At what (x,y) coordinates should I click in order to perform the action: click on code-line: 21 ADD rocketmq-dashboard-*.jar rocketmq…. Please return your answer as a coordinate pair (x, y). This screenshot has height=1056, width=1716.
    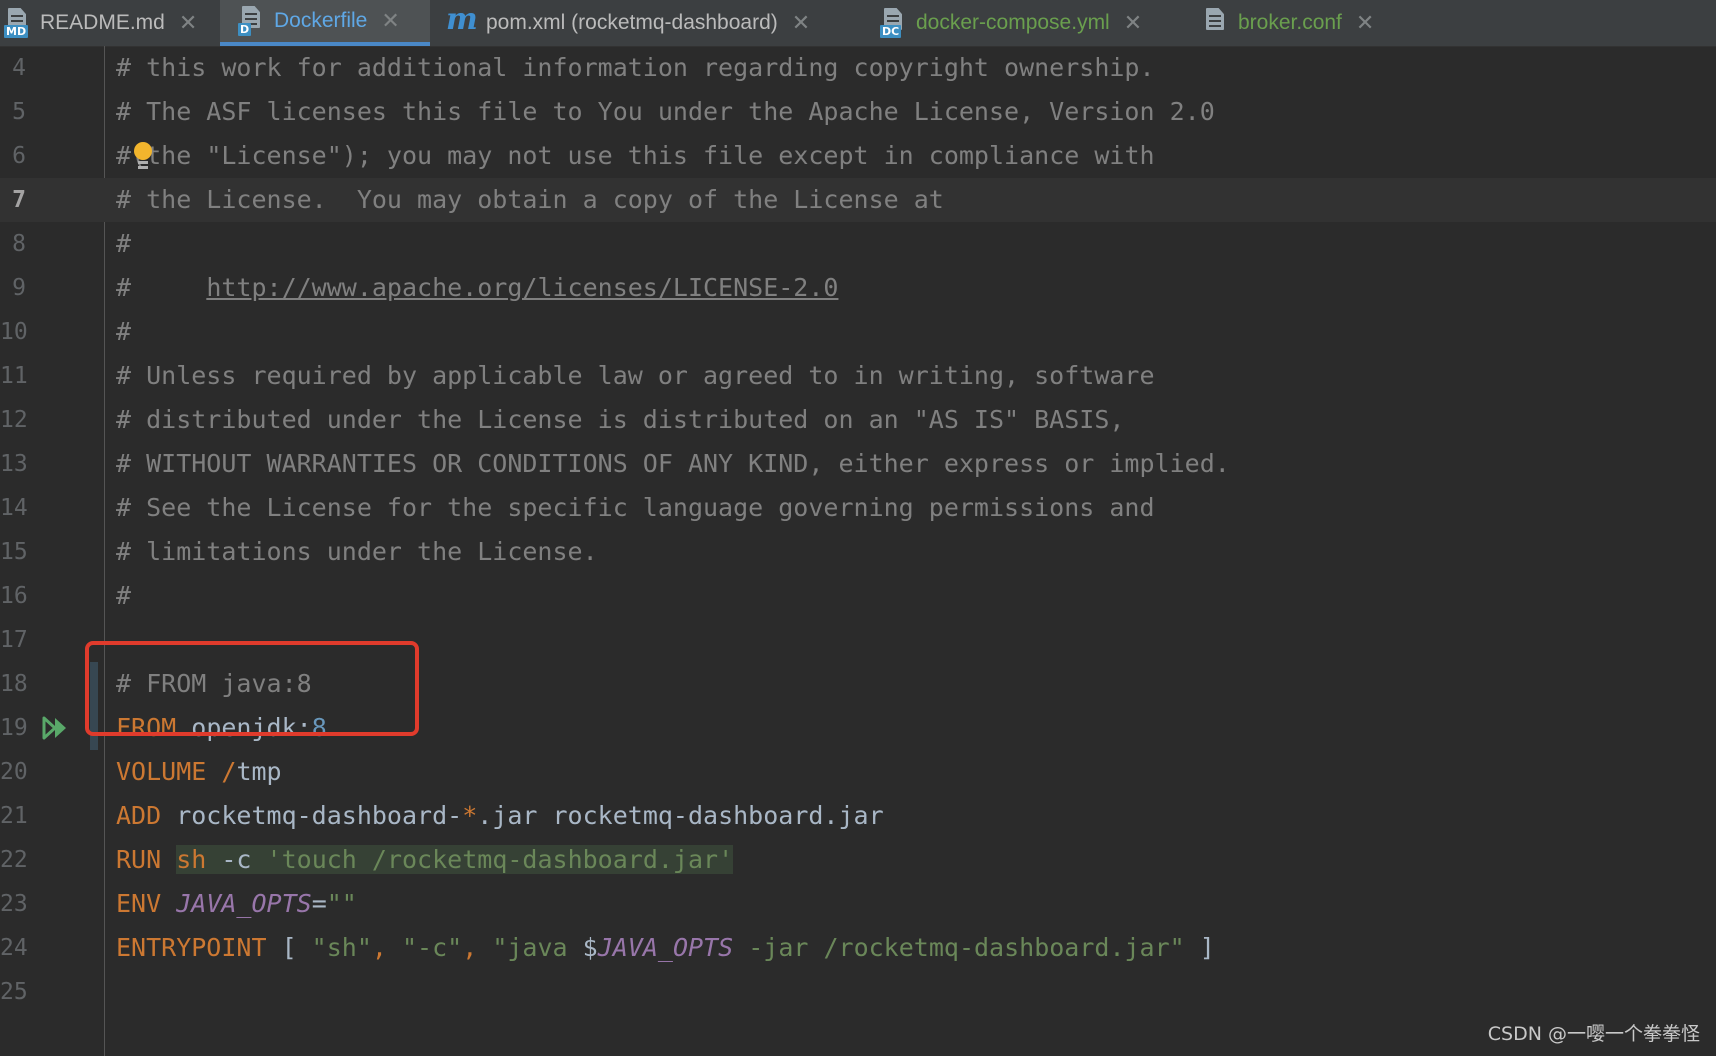
    Looking at the image, I should click on (858, 816).